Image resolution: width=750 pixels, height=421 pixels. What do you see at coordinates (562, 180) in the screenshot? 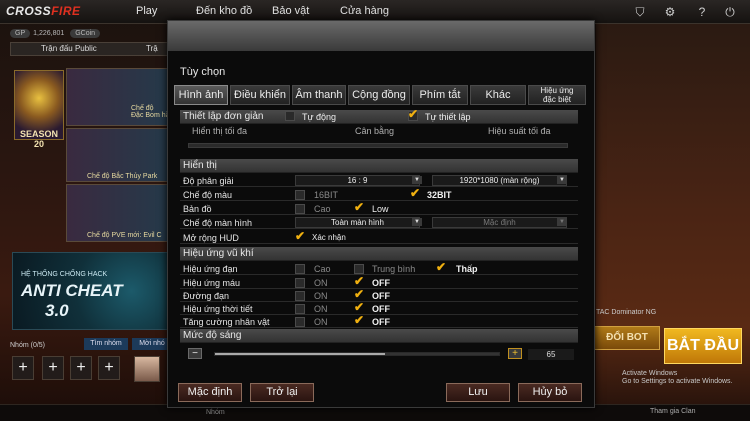
I see `resolution-dropdown-icon: ▼` at bounding box center [562, 180].